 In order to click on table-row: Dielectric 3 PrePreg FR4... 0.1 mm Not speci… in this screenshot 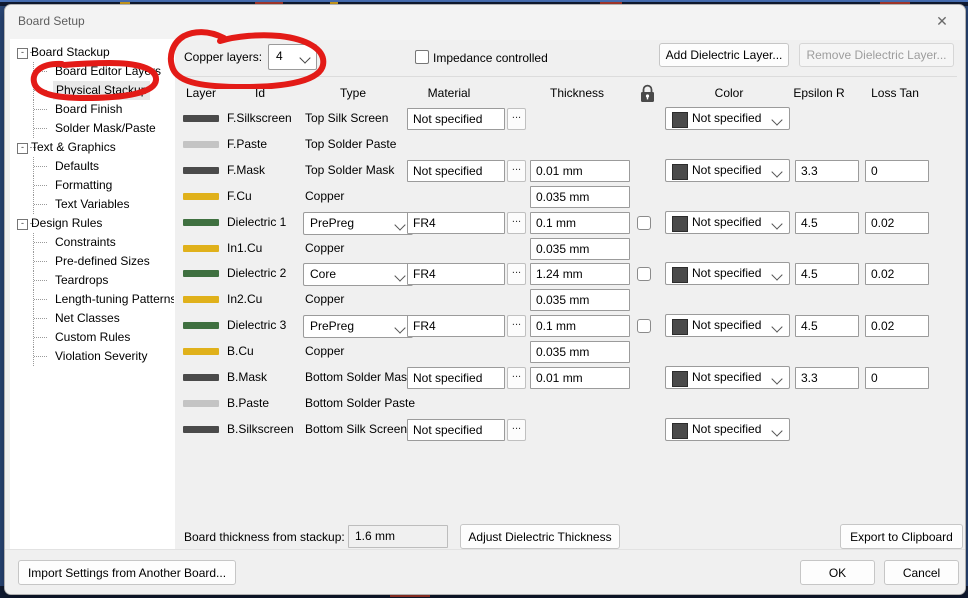, I will do `click(570, 326)`.